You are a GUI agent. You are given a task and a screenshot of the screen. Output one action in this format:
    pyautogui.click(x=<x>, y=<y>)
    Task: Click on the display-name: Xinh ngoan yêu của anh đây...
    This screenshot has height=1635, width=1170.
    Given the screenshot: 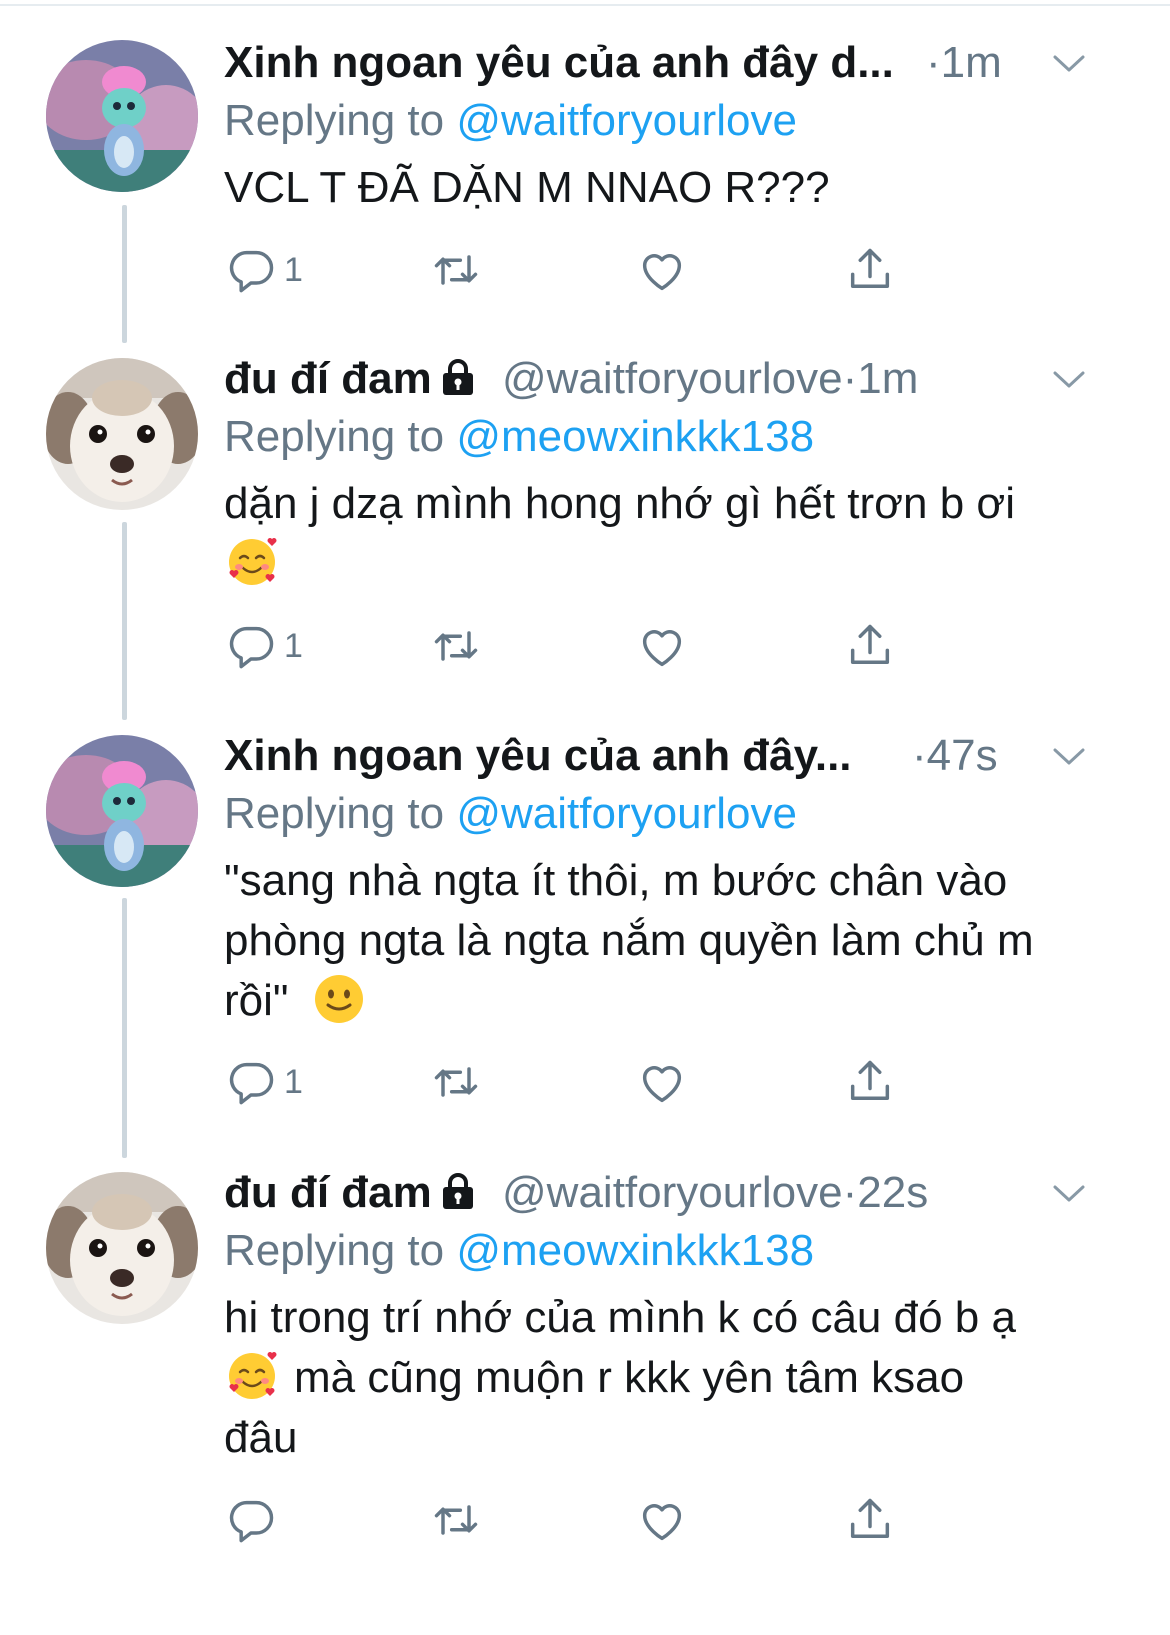 What is the action you would take?
    pyautogui.click(x=538, y=755)
    